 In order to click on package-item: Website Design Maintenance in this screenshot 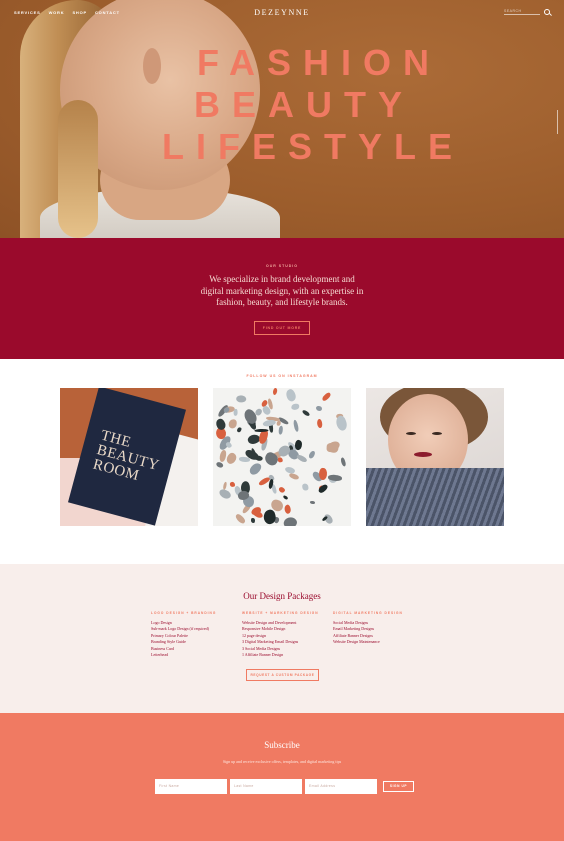, I will do `click(356, 642)`.